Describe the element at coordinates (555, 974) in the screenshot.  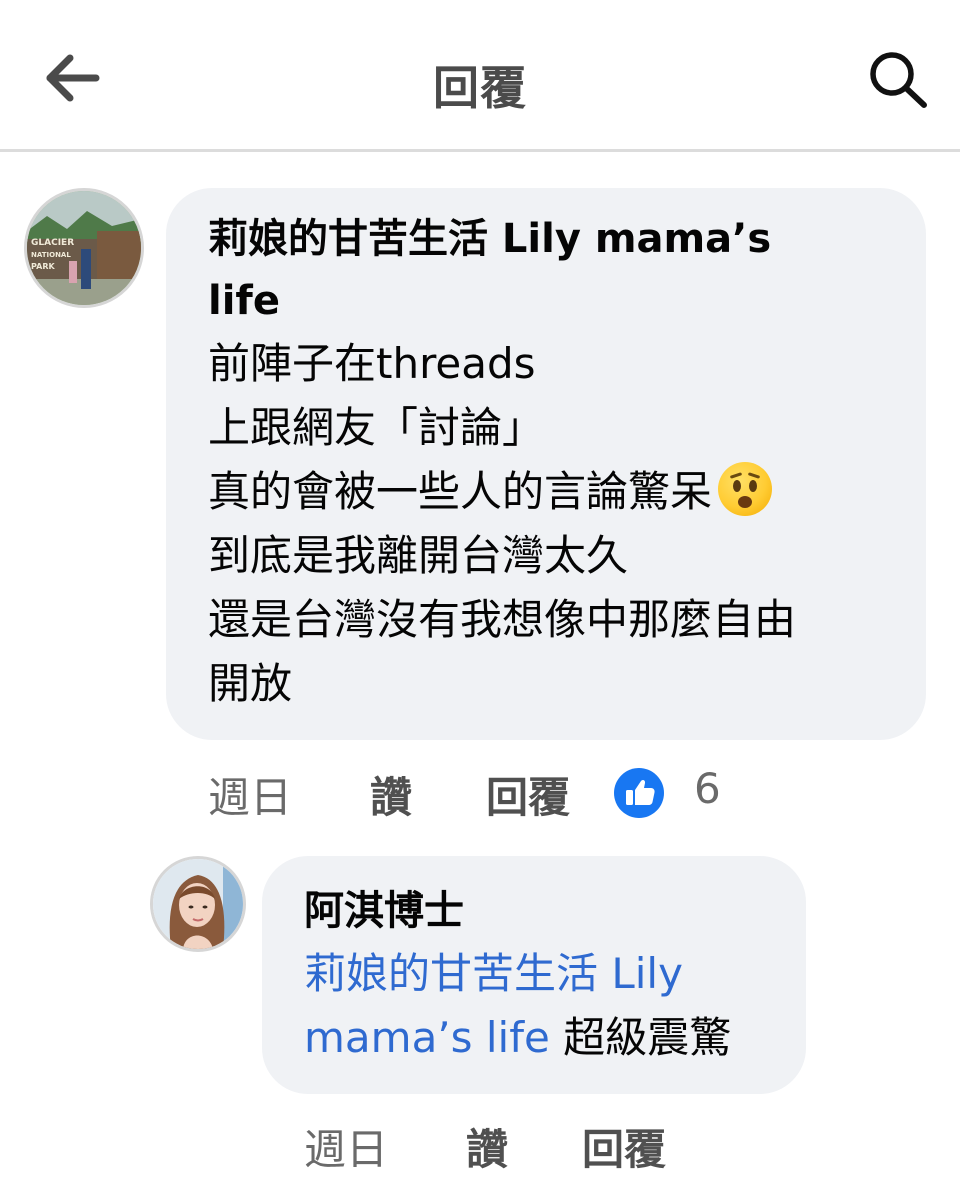
I see `mention-link-line-1: 莉娘的甘苦生活 Lily` at that location.